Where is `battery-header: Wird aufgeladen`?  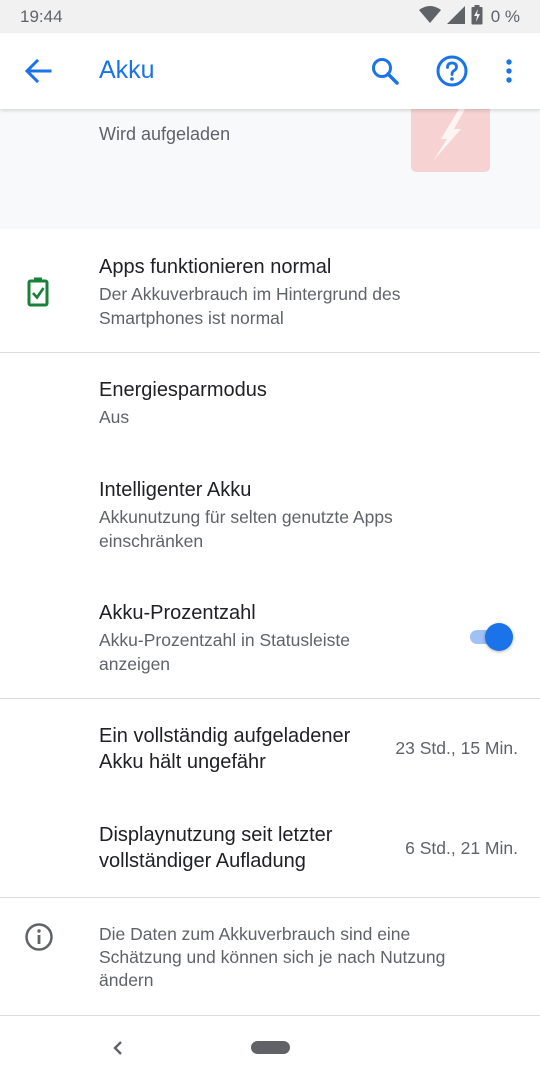 battery-header: Wird aufgeladen is located at coordinates (270, 169).